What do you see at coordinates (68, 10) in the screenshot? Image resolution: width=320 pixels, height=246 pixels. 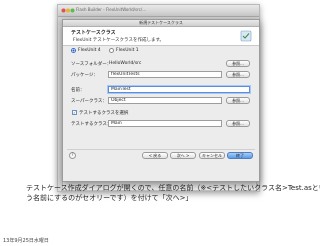 I see `window-controls-icon` at bounding box center [68, 10].